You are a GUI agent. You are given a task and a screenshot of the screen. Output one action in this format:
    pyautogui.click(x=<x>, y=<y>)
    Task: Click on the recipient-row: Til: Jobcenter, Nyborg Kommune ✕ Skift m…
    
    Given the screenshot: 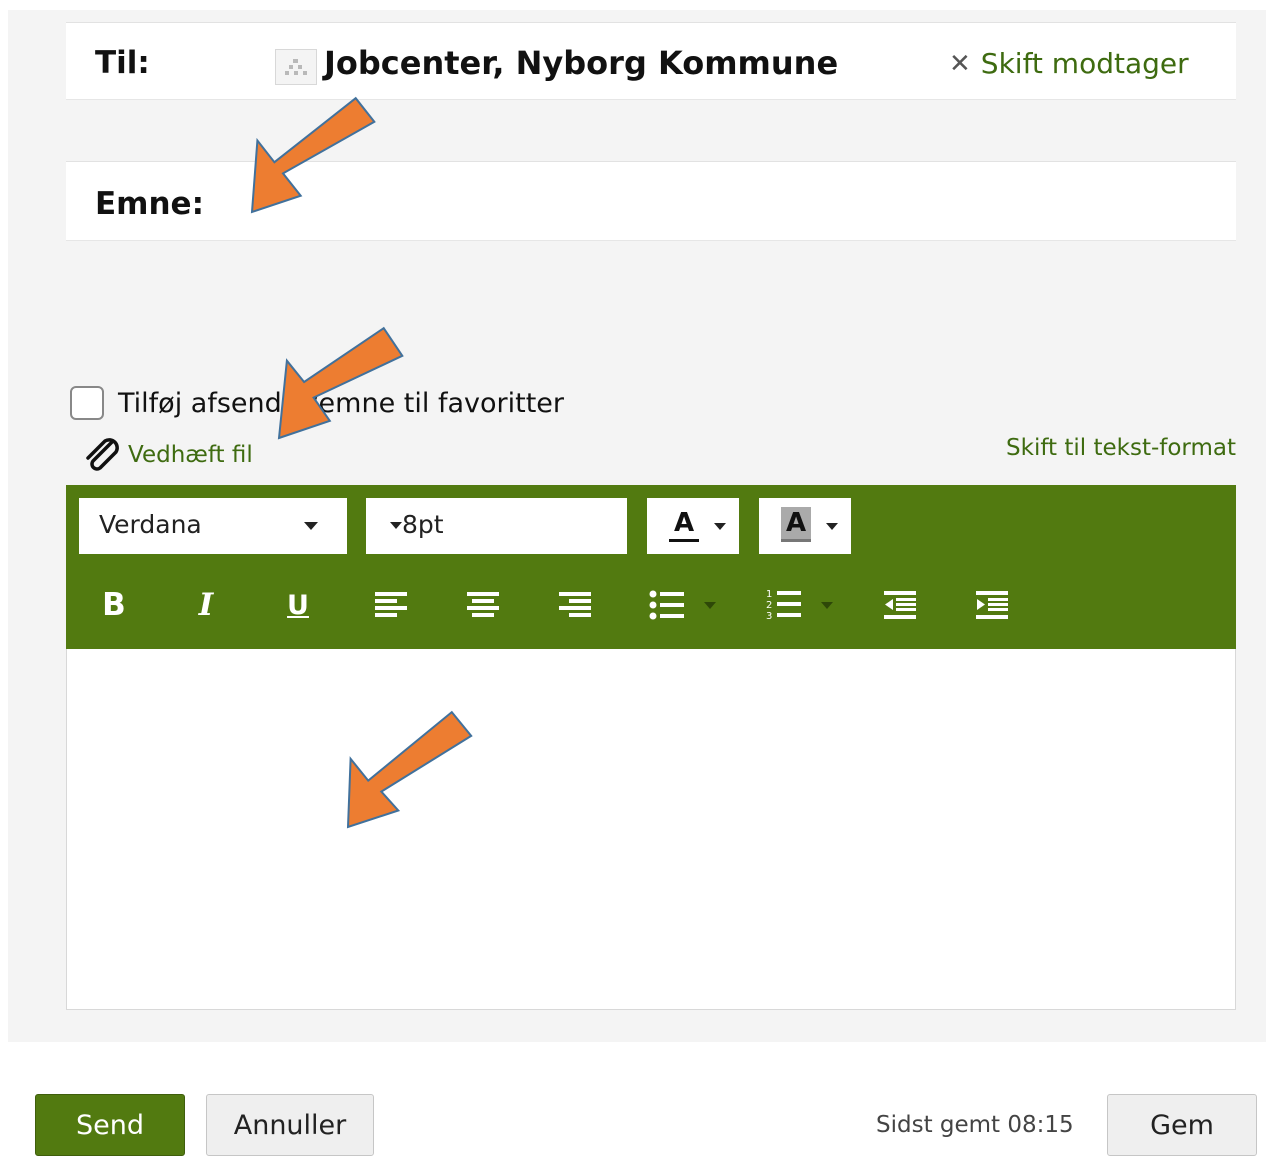 What is the action you would take?
    pyautogui.click(x=651, y=61)
    